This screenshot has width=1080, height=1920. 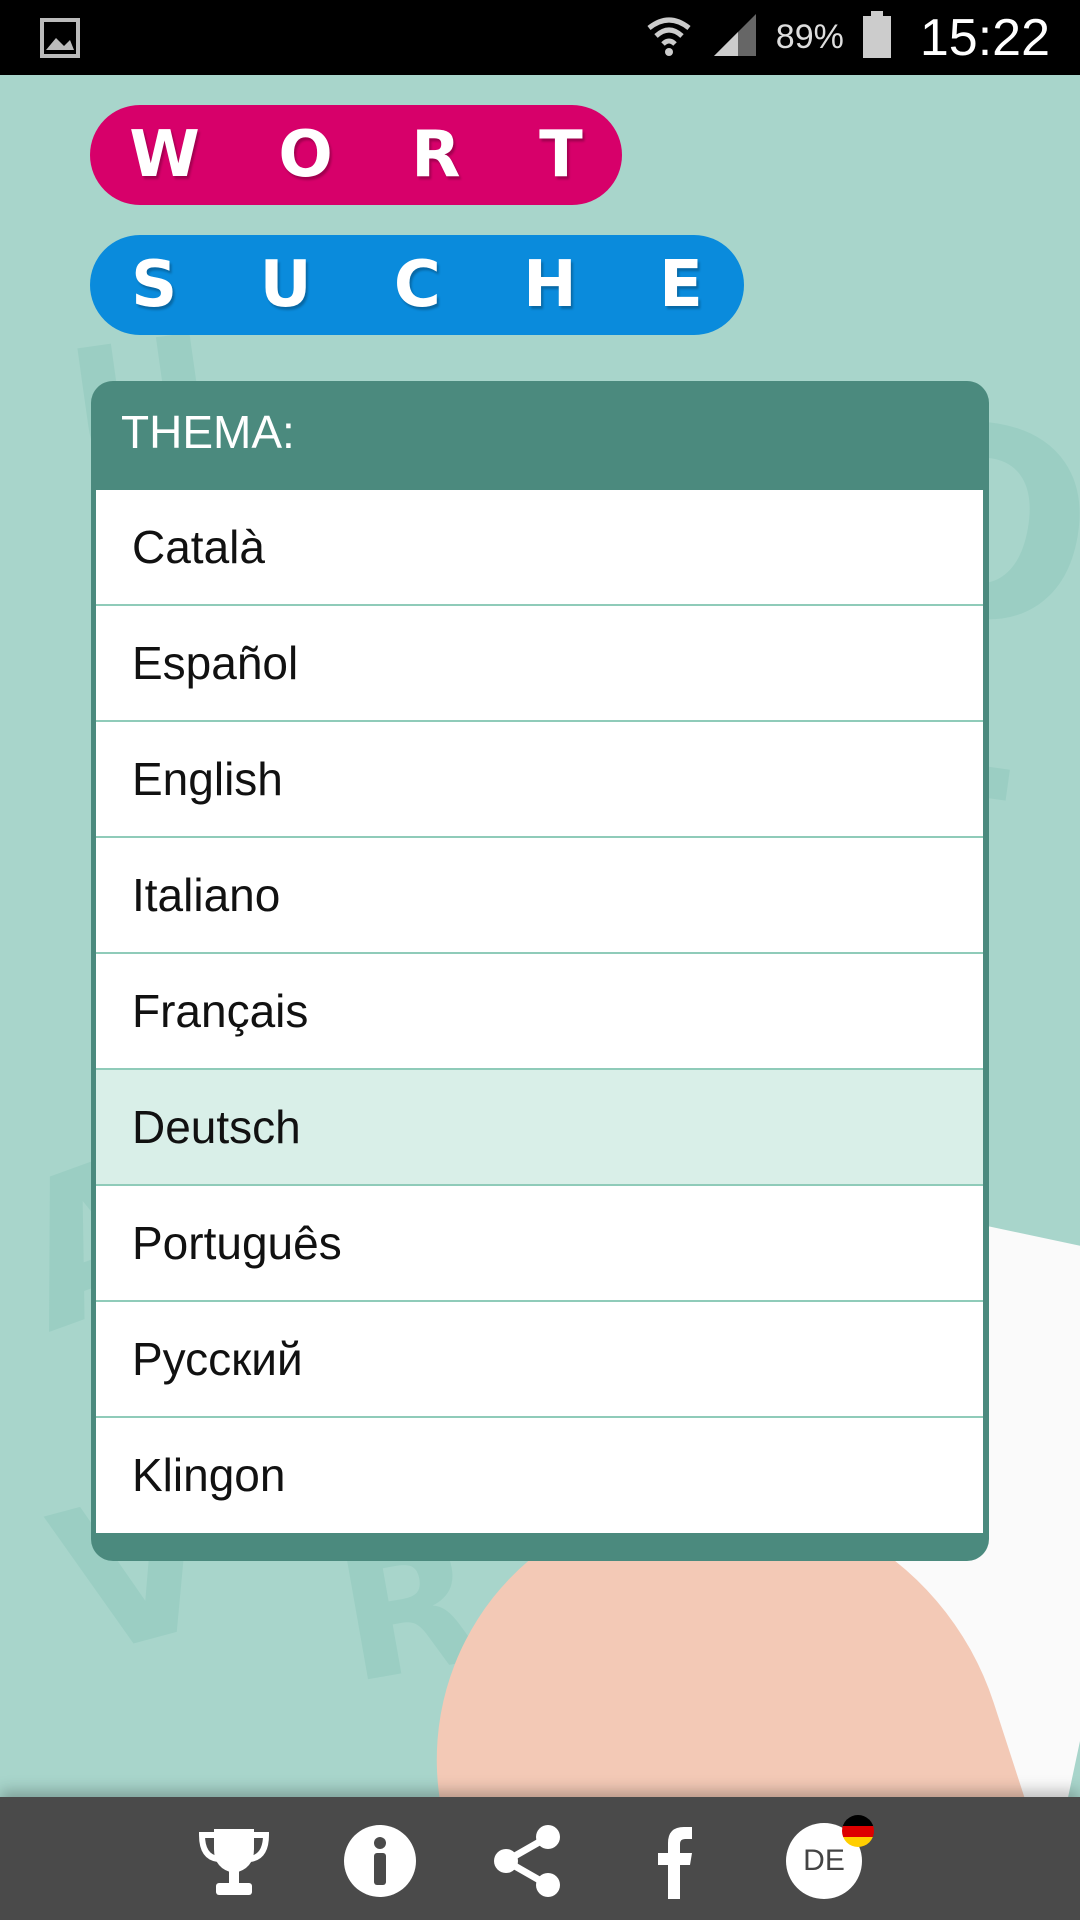 What do you see at coordinates (550, 285) in the screenshot?
I see `title-letter: H` at bounding box center [550, 285].